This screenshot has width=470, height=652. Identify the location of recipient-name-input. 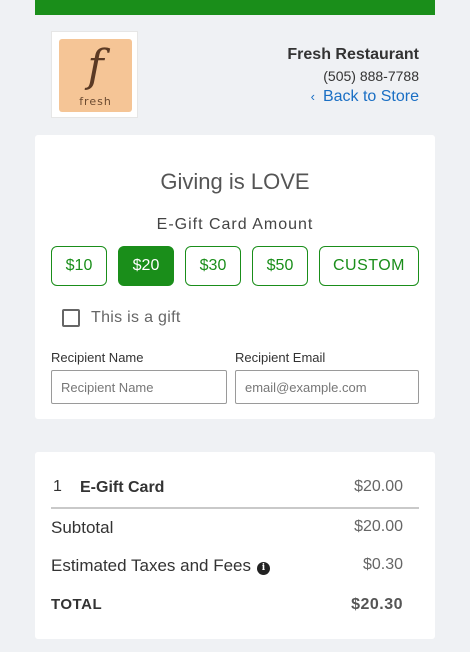
(139, 387).